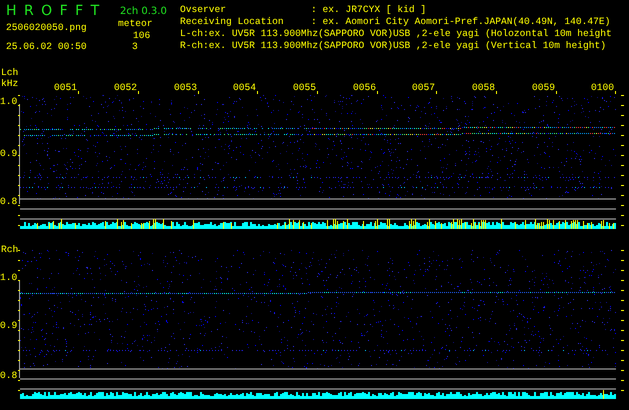 The image size is (629, 410). Describe the element at coordinates (543, 87) in the screenshot. I see `time-label: 0059` at that location.